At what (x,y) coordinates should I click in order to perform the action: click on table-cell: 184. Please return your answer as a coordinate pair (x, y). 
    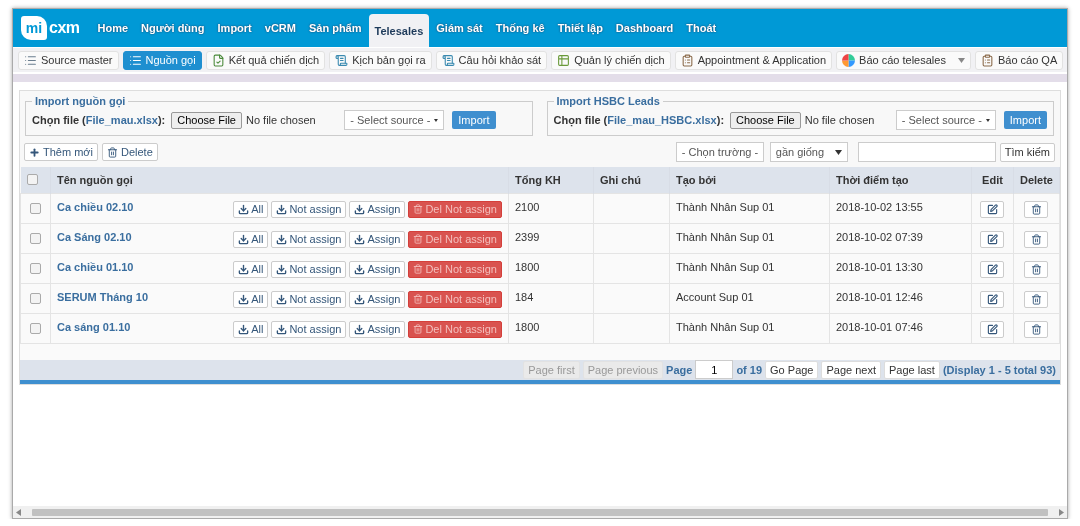
    Looking at the image, I should click on (551, 298).